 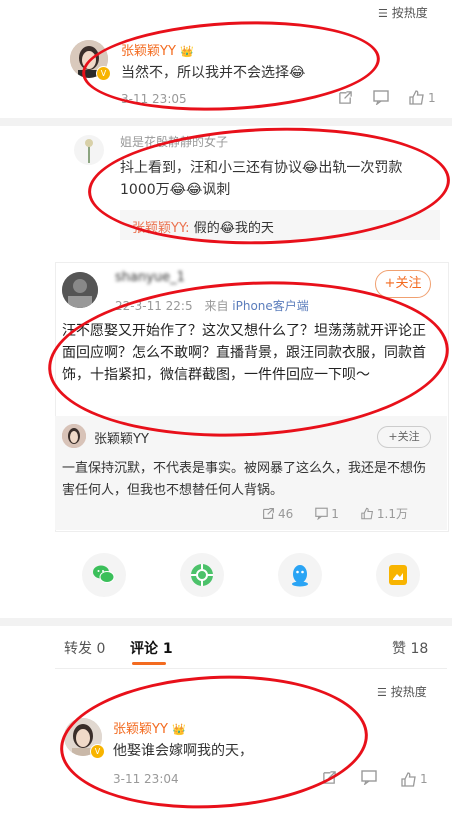 What do you see at coordinates (183, 751) in the screenshot?
I see `comment-text: 他娶谁会嫁啊我的天，` at bounding box center [183, 751].